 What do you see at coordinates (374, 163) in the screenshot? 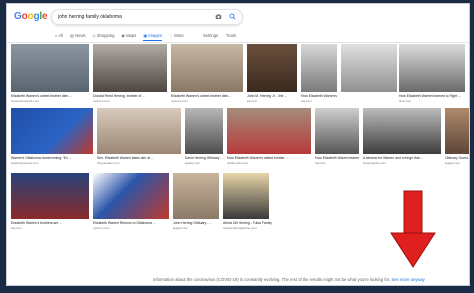
I see `result-source: bostonglobe.com` at bounding box center [374, 163].